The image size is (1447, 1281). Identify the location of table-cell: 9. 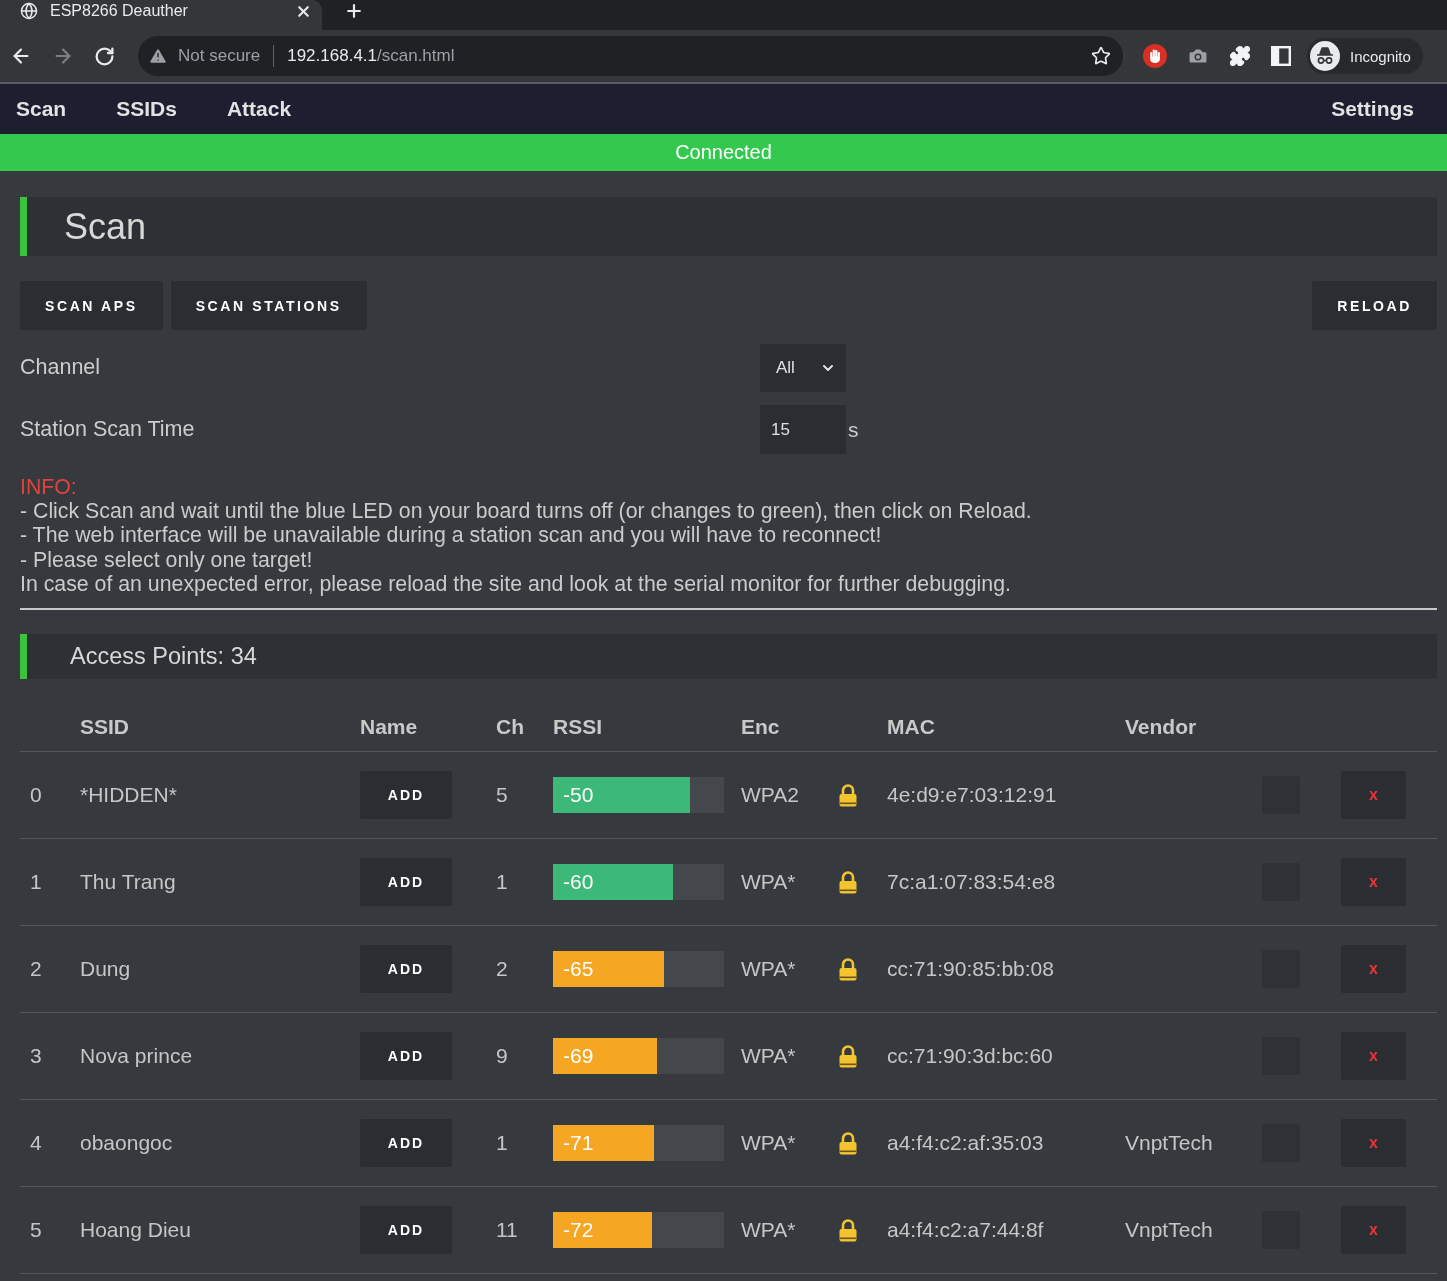
(502, 1056).